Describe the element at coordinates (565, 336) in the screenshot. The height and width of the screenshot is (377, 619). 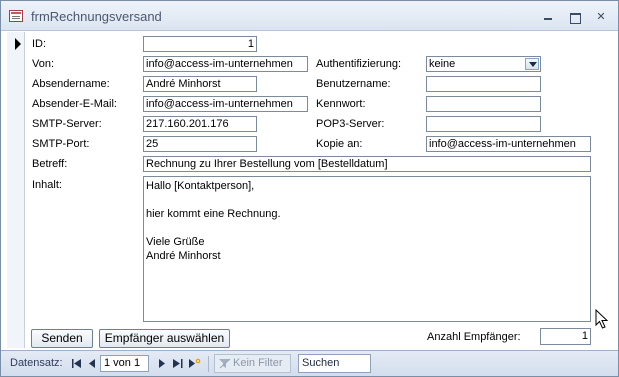
I see `anzahl-empfaenger-field: 1` at that location.